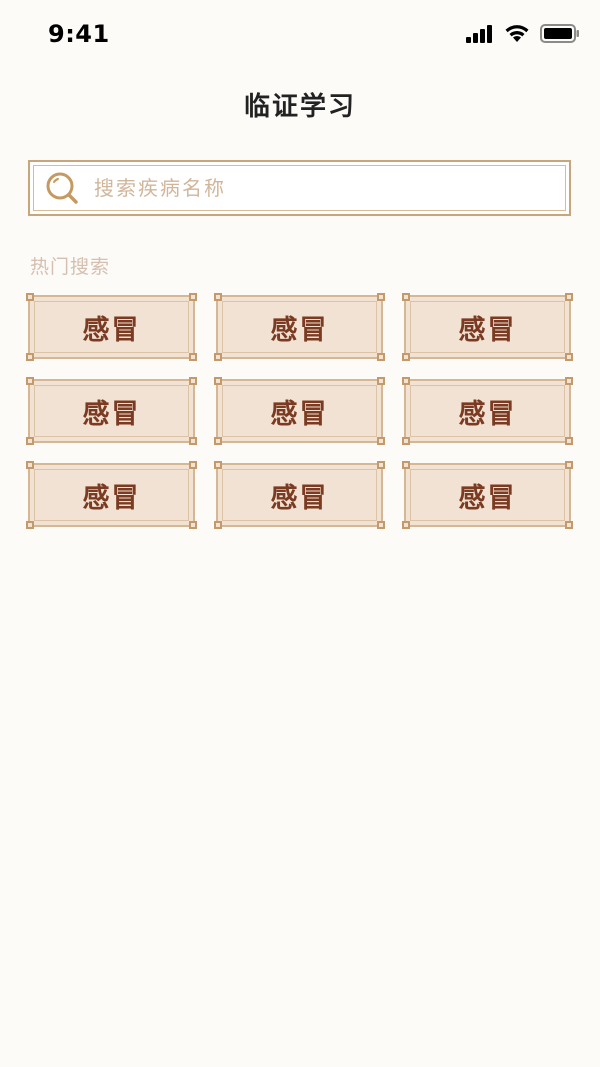 The width and height of the screenshot is (600, 1067). I want to click on status-bar: 9:41, so click(300, 35).